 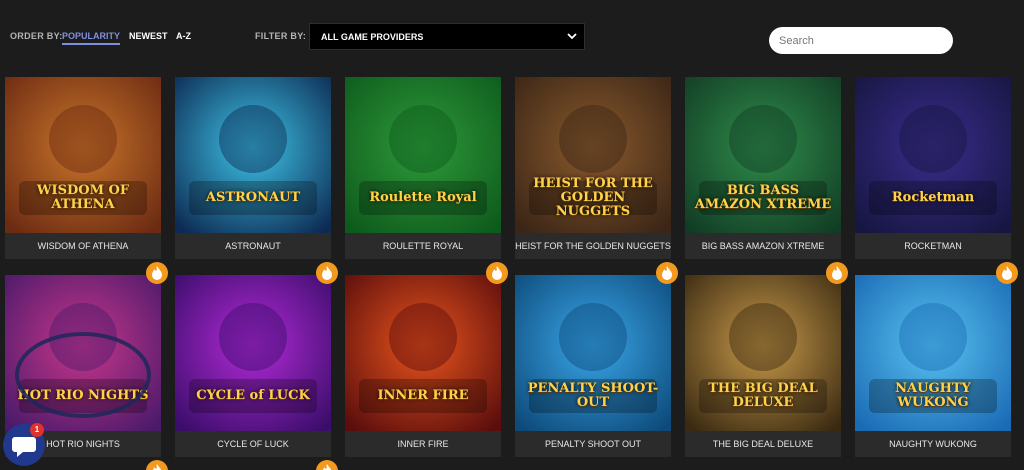 What do you see at coordinates (933, 444) in the screenshot?
I see `game-title: NAUGHTY WUKONG` at bounding box center [933, 444].